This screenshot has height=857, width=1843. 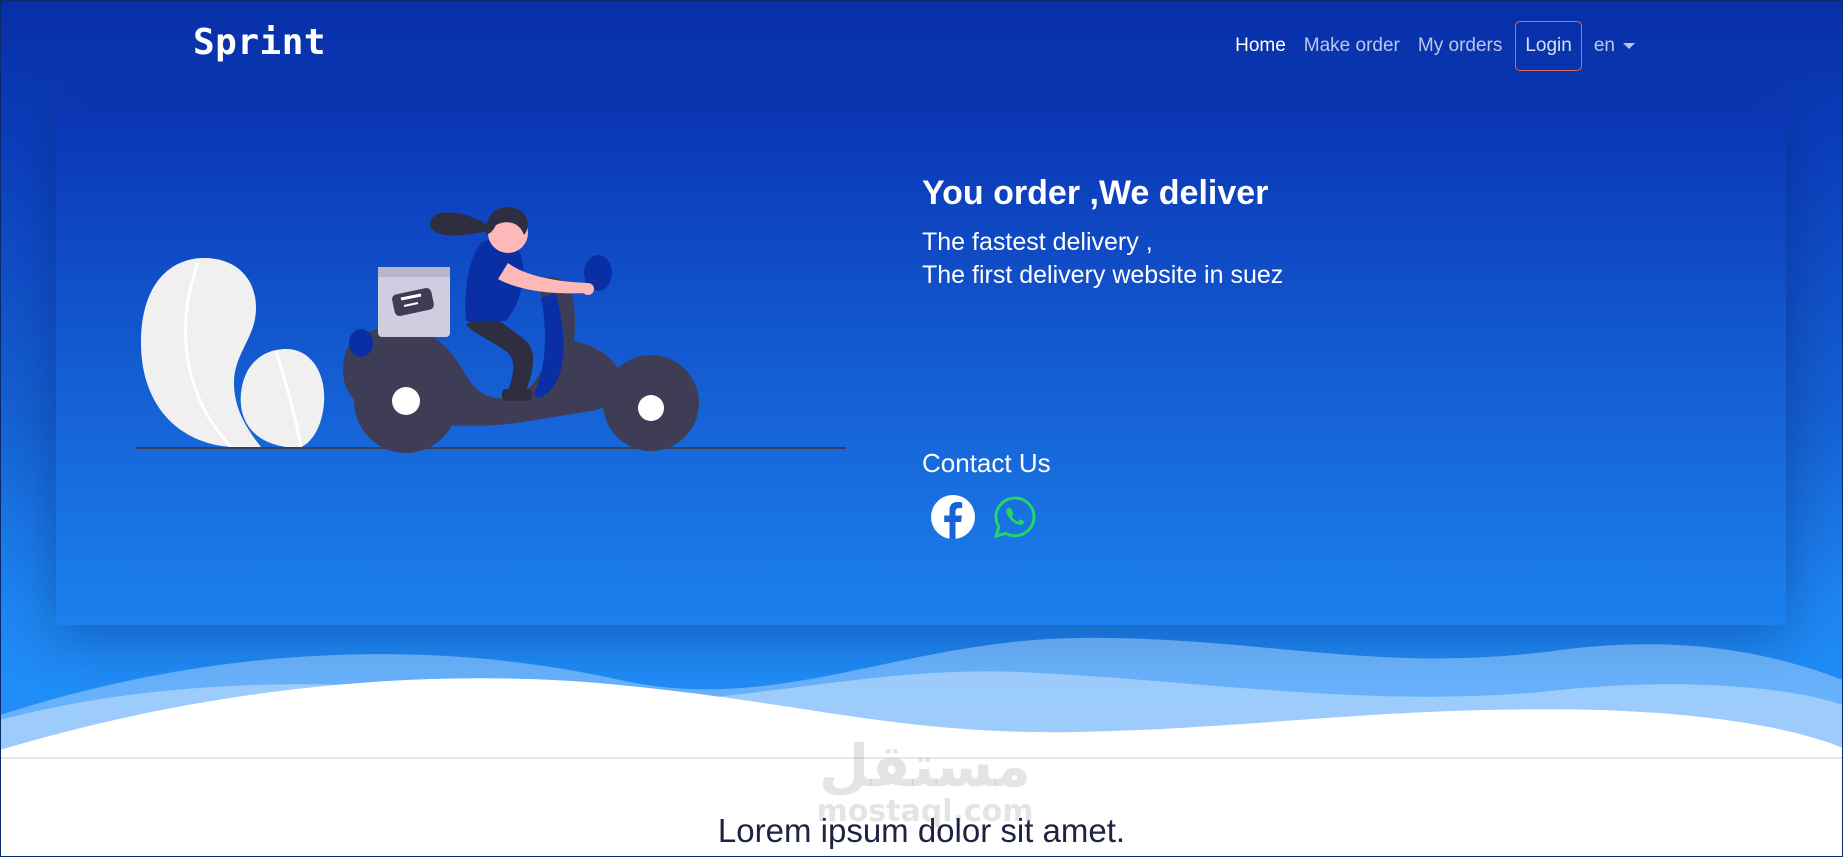 I want to click on language-dropdown: en, so click(x=1614, y=46).